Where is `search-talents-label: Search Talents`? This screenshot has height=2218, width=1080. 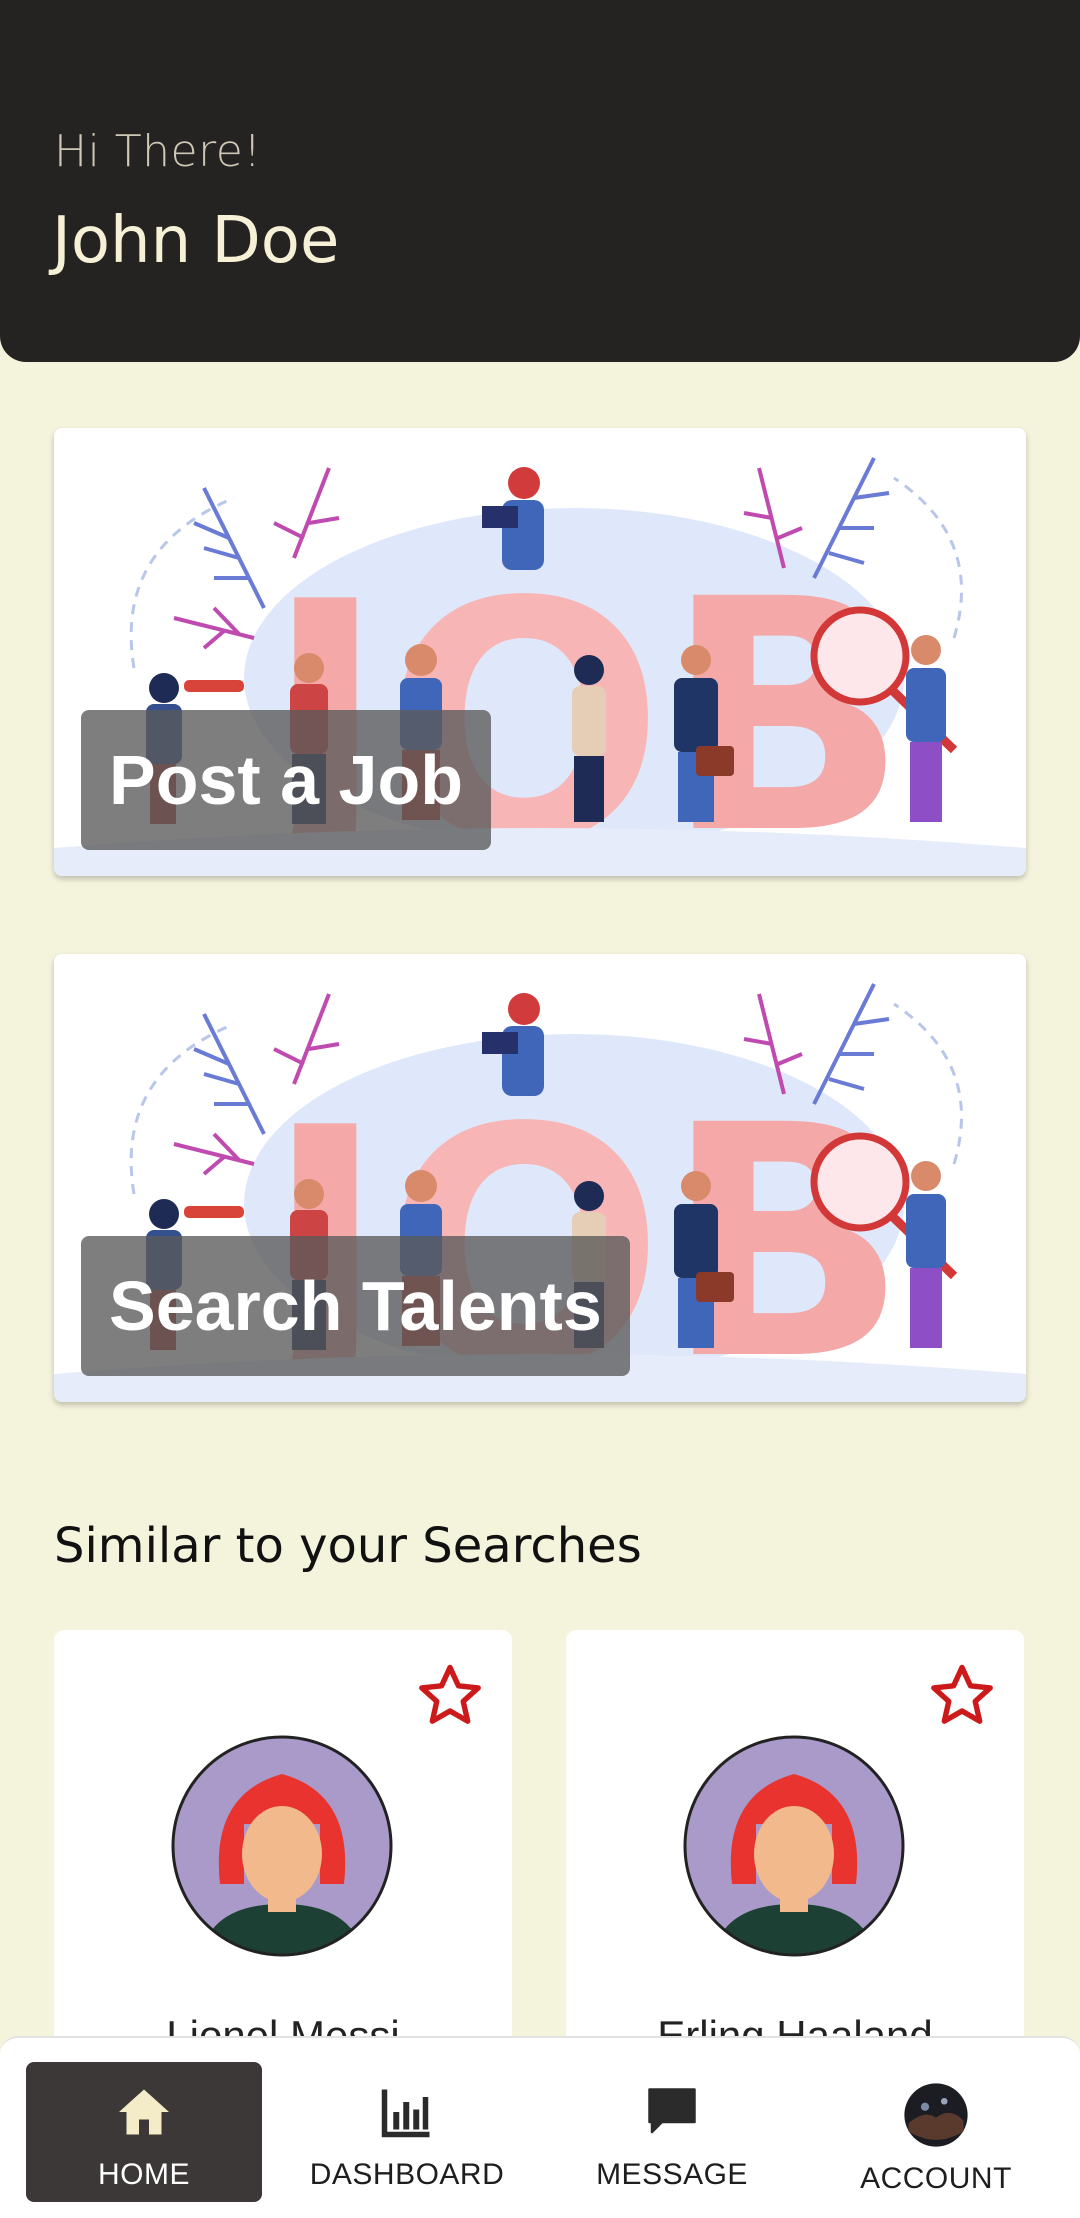
search-talents-label: Search Talents is located at coordinates (355, 1306).